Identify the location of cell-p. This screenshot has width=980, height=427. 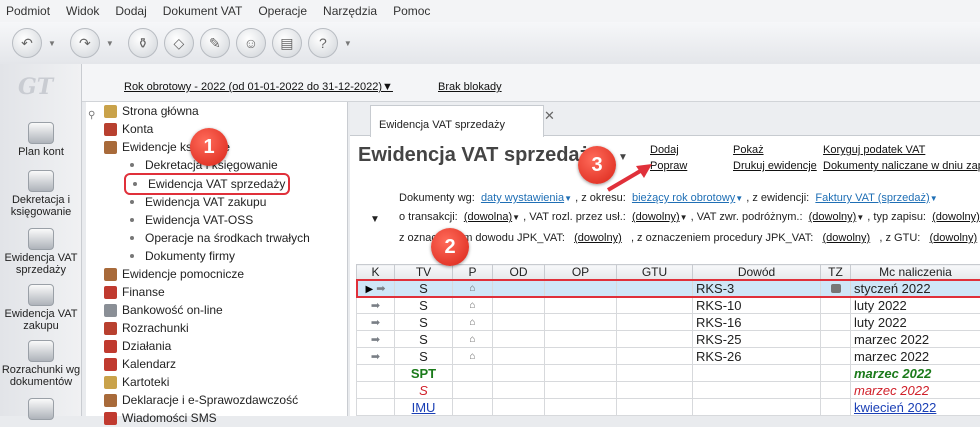
(473, 373).